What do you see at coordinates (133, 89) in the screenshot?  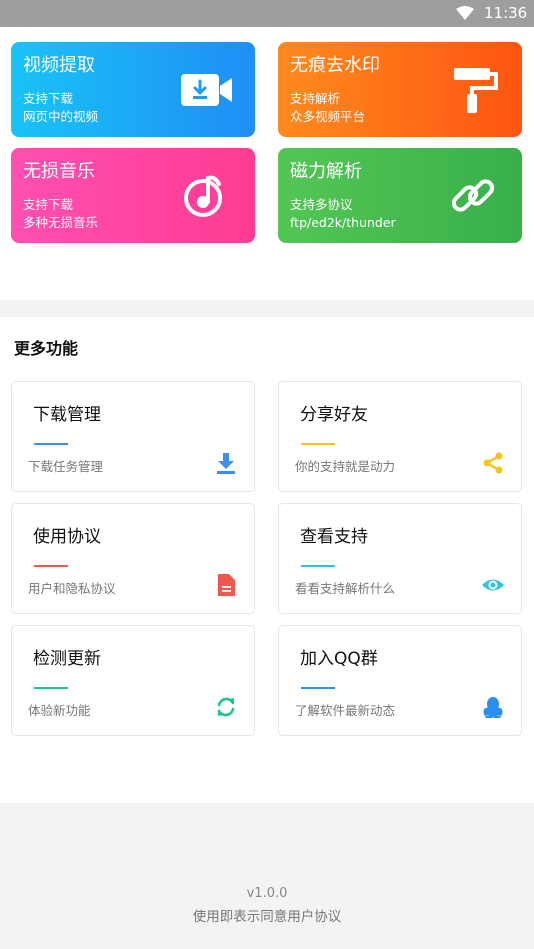 I see `feature-card-video-extract: 视频提取 支持下载 网页中的视频` at bounding box center [133, 89].